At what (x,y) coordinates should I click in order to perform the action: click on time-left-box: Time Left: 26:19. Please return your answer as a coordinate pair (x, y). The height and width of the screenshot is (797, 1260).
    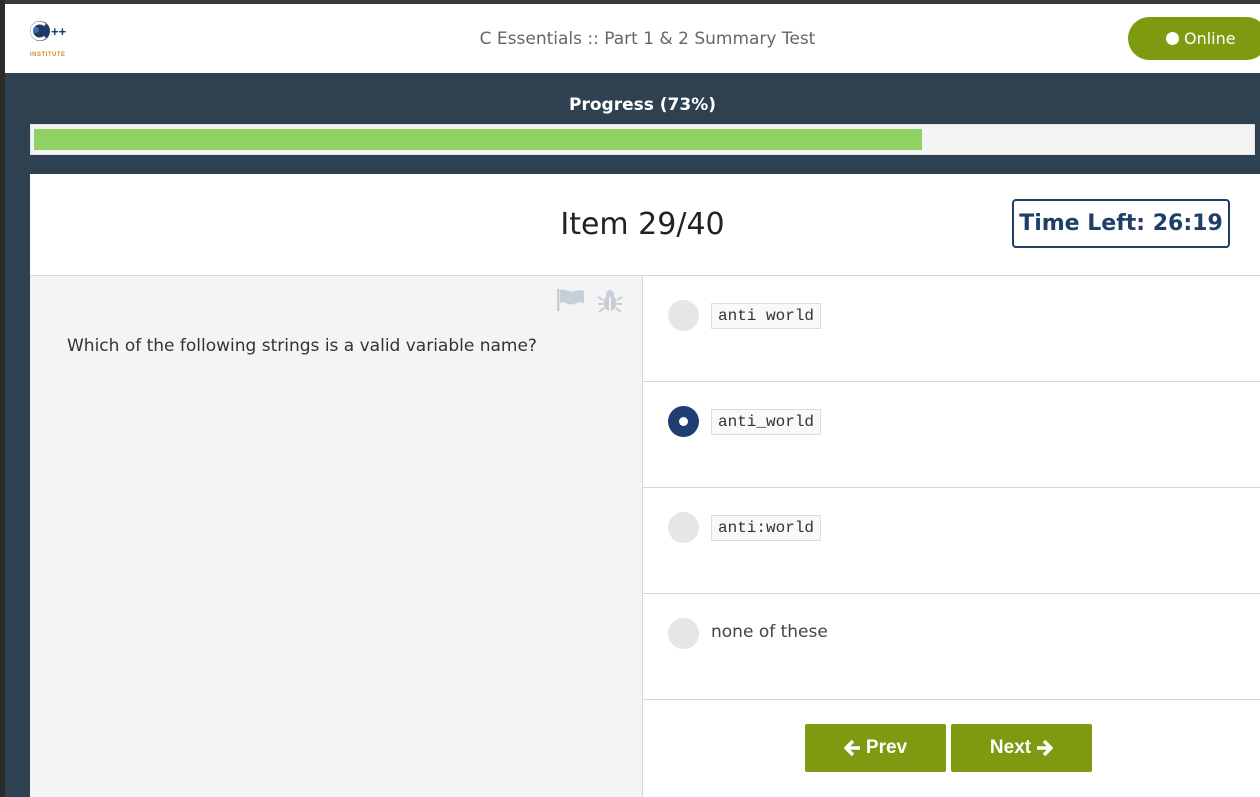
    Looking at the image, I should click on (1121, 223).